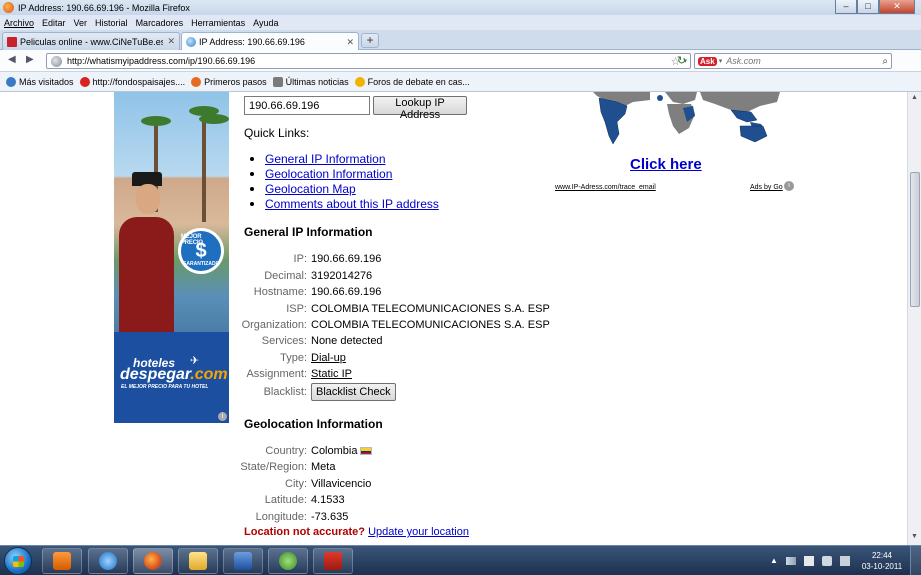 The height and width of the screenshot is (575, 921). What do you see at coordinates (420, 108) in the screenshot?
I see `lookup-ip-button: Lookup IP Address` at bounding box center [420, 108].